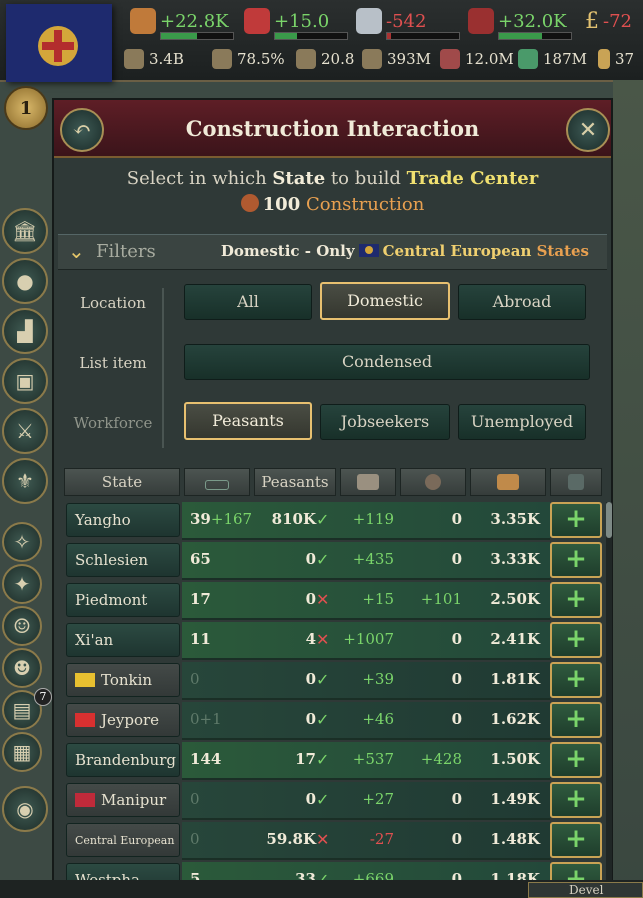  Describe the element at coordinates (325, 59) in the screenshot. I see `stat-sol: 20.8` at that location.